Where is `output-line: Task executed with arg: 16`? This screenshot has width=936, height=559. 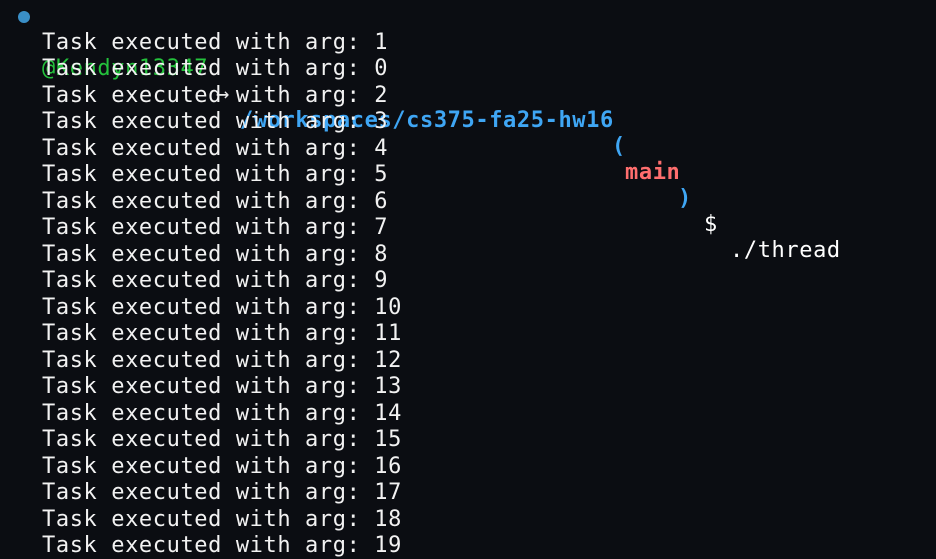
output-line: Task executed with arg: 16 is located at coordinates (222, 466).